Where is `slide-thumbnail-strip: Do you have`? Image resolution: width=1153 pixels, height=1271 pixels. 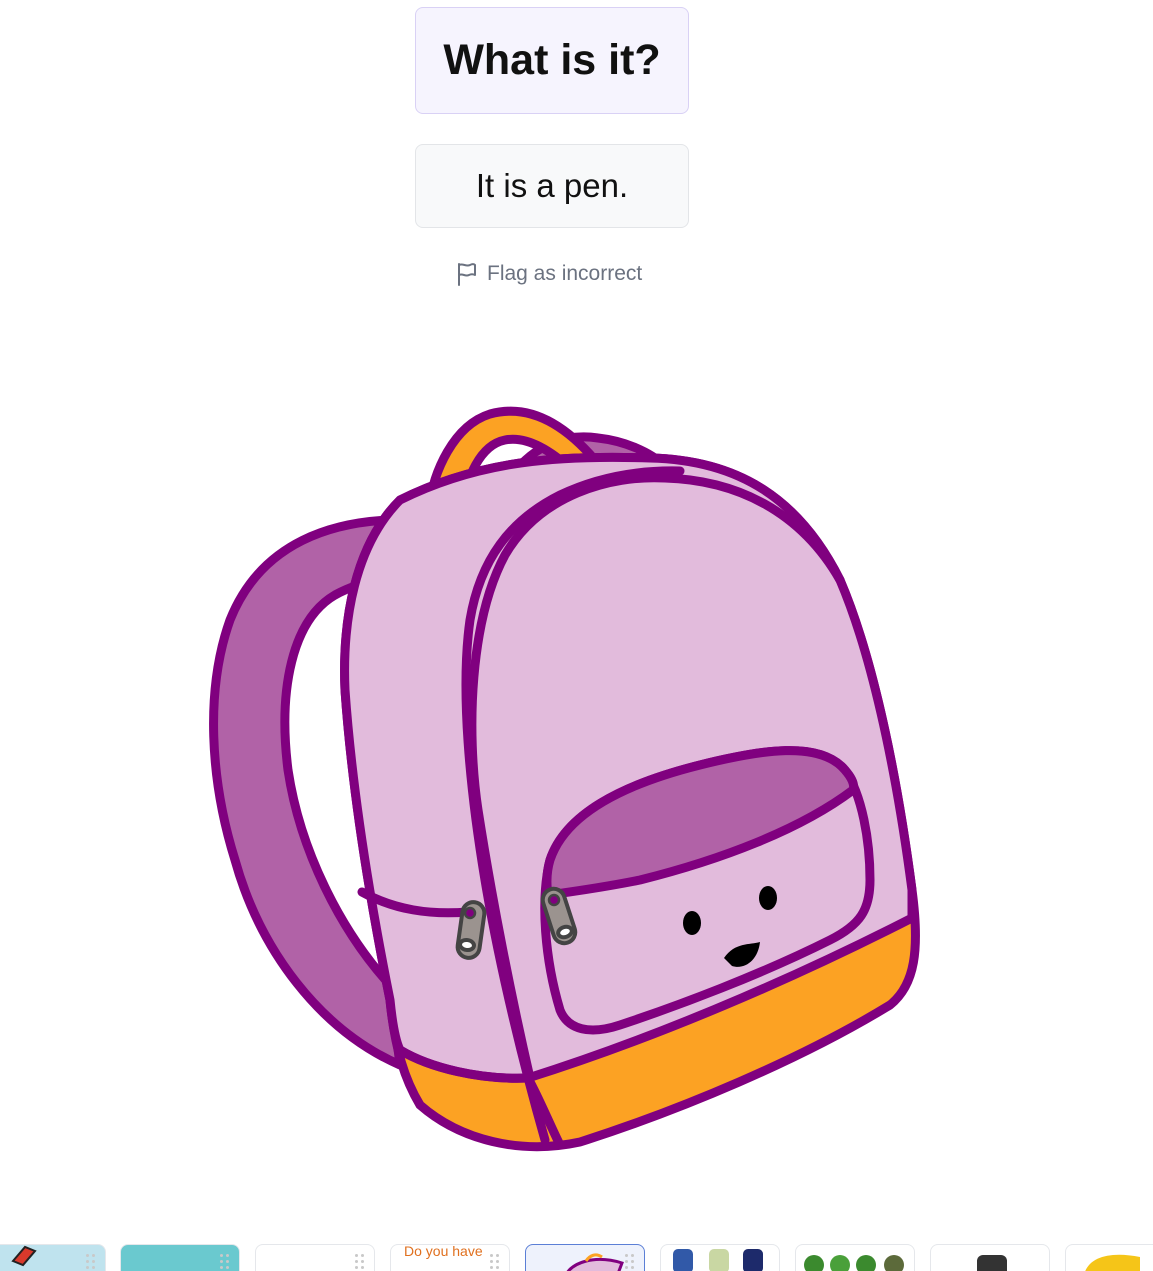 slide-thumbnail-strip: Do you have is located at coordinates (576, 1257).